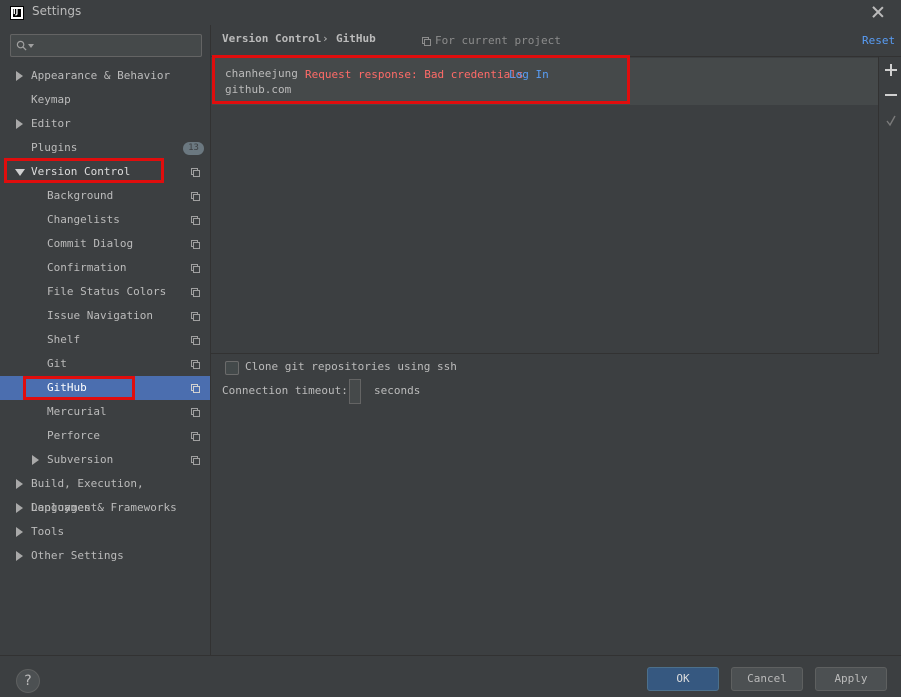  What do you see at coordinates (261, 73) in the screenshot?
I see `account-username: chanheejung` at bounding box center [261, 73].